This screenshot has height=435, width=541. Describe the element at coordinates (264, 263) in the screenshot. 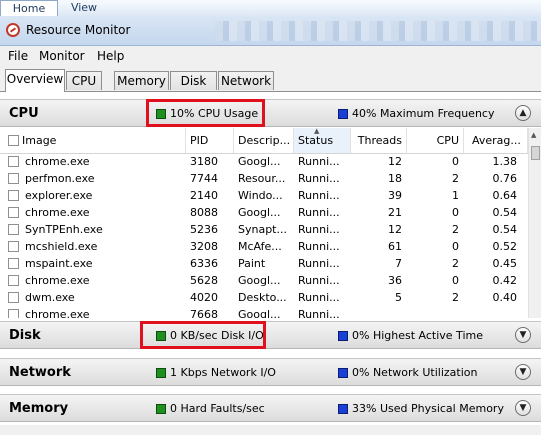

I see `table-row: mspaint.exe 6336 Paint Runni... 7 2 0.45` at that location.